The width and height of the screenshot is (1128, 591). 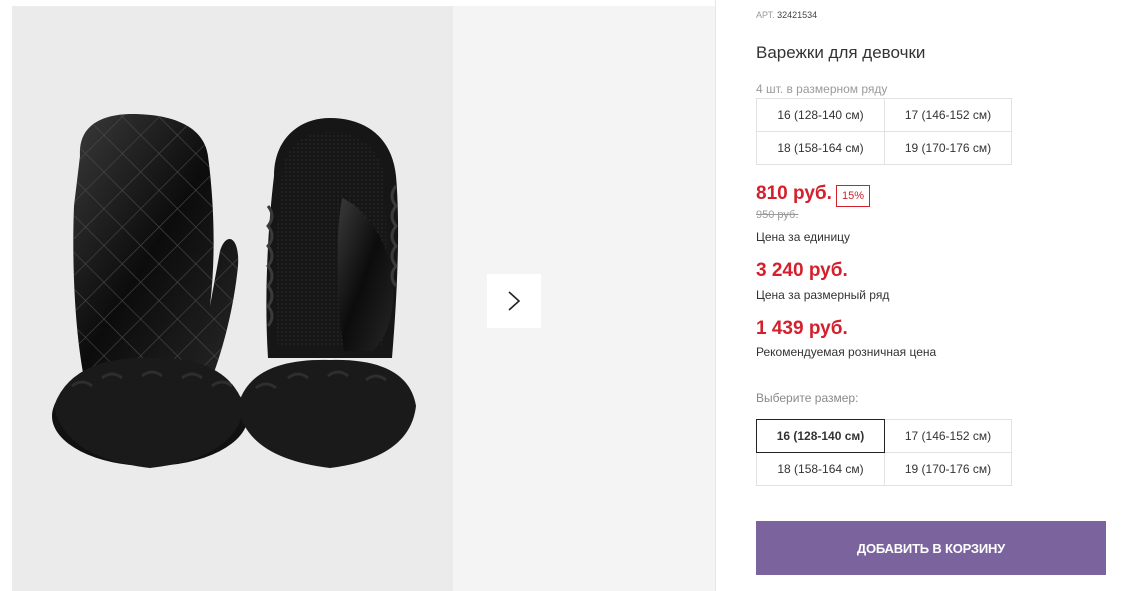 I want to click on retail-price: 1 439 руб., so click(x=802, y=328).